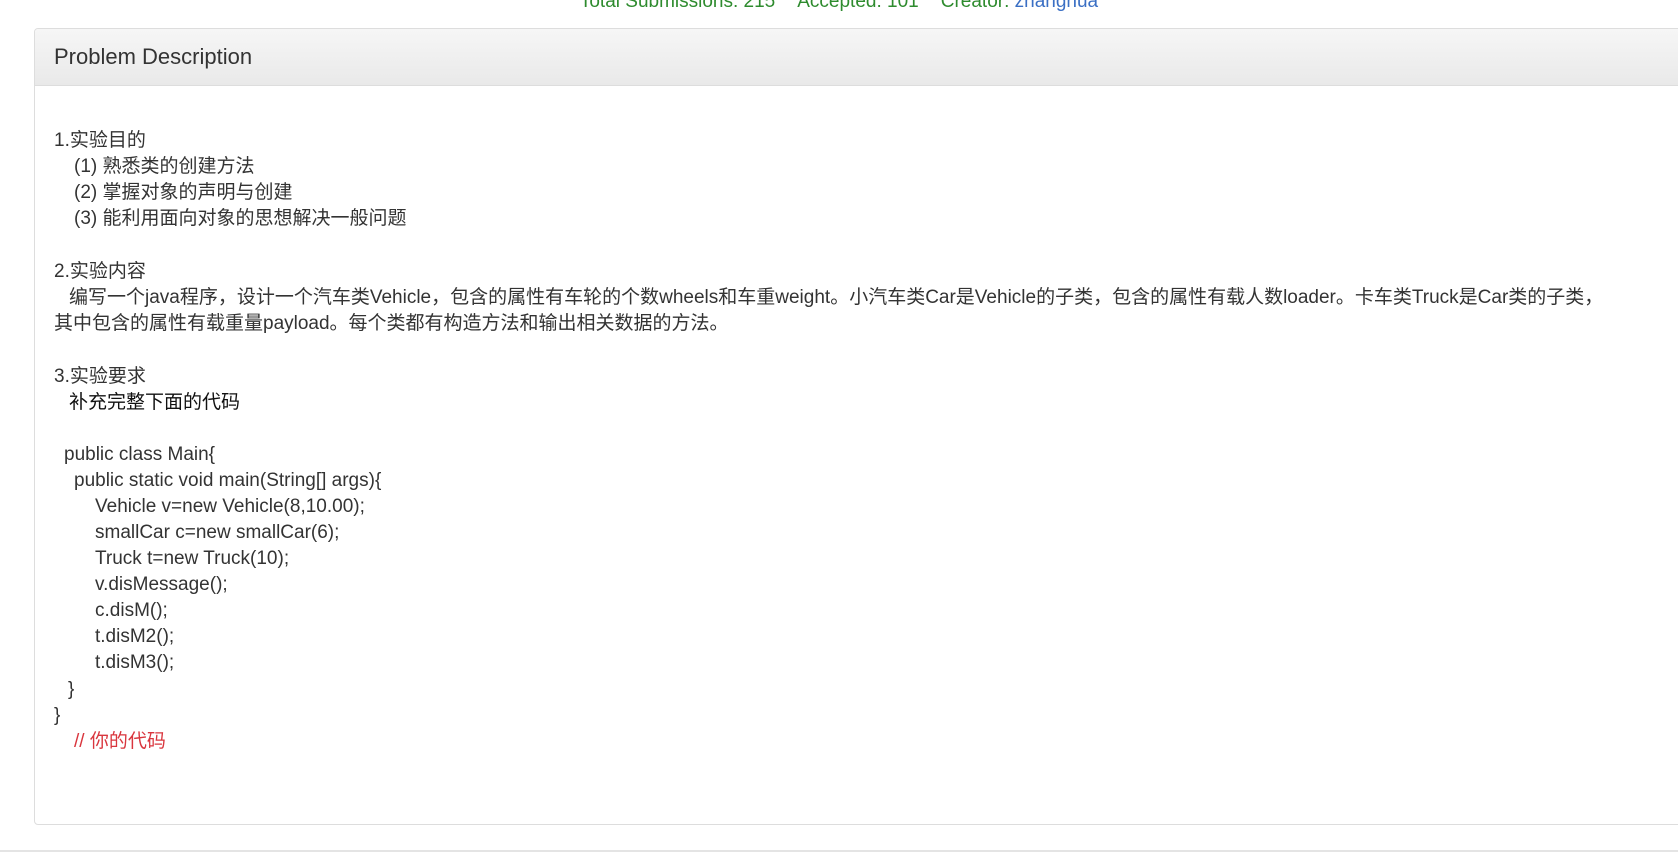 The width and height of the screenshot is (1678, 852). What do you see at coordinates (240, 218) in the screenshot?
I see `purpose-item-3: (3) 能利用面向对象的思想解决一般问题` at bounding box center [240, 218].